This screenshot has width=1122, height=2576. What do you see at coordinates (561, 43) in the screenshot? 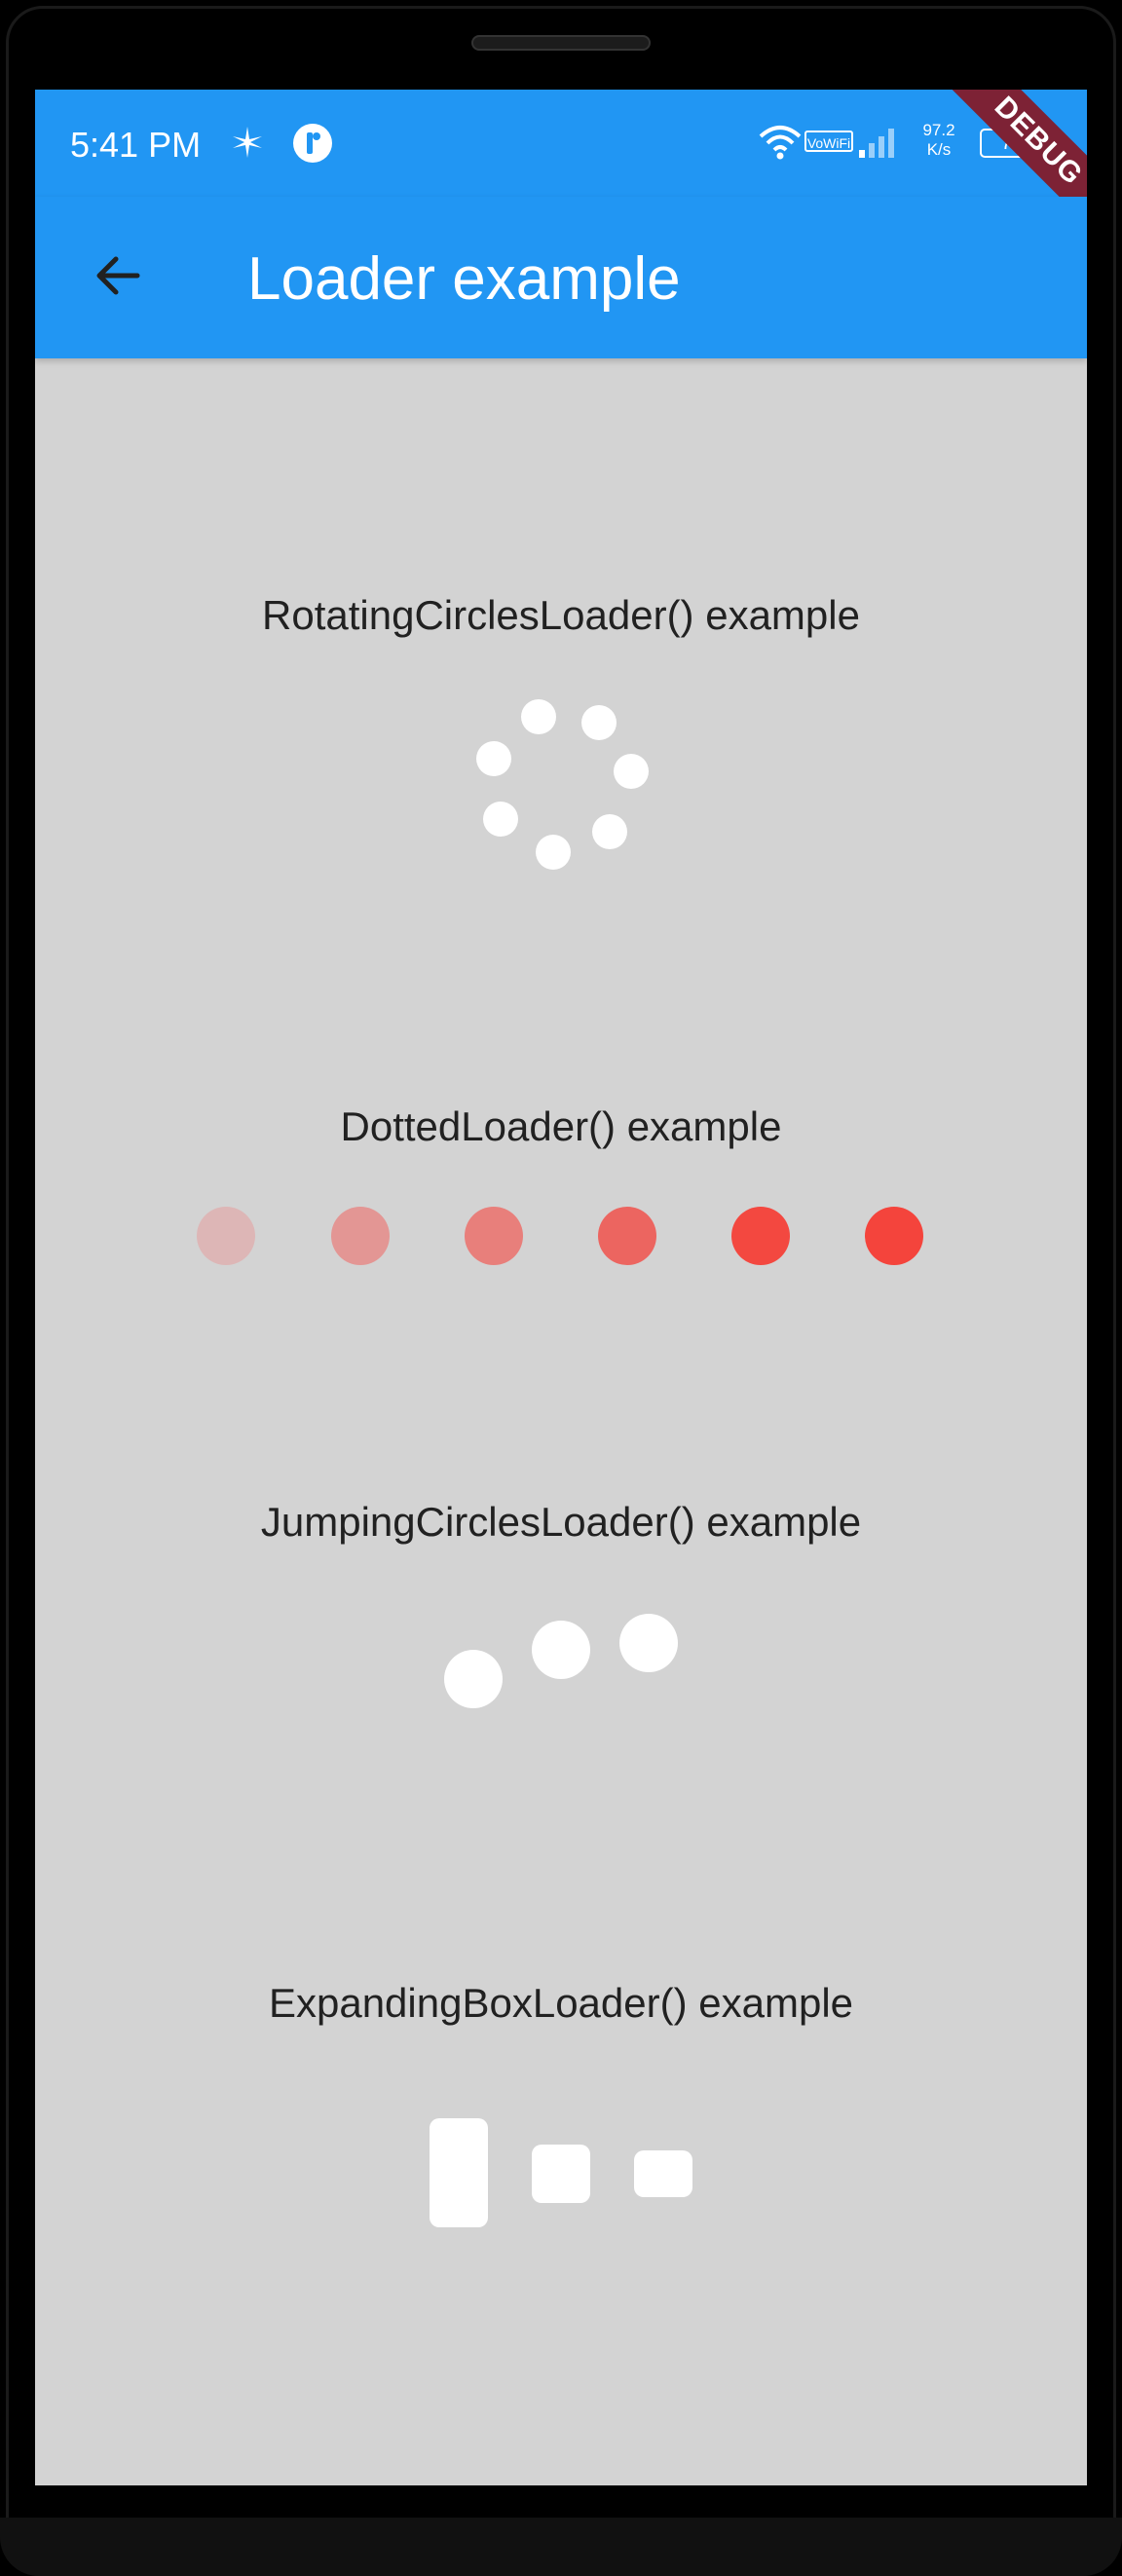
I see `phone-speaker` at bounding box center [561, 43].